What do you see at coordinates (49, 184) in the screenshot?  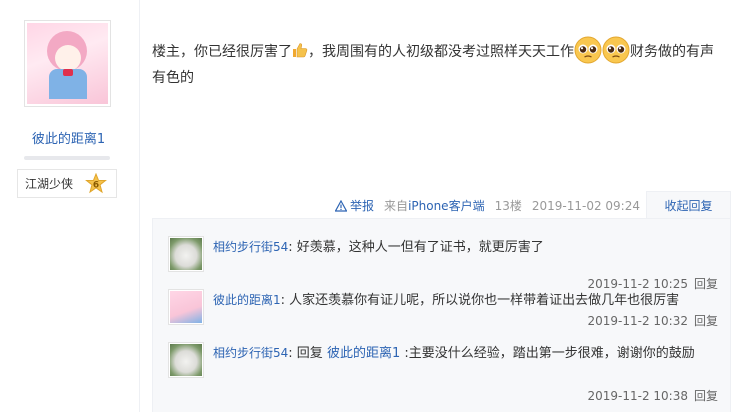 I see `rank-title: 江湖少侠` at bounding box center [49, 184].